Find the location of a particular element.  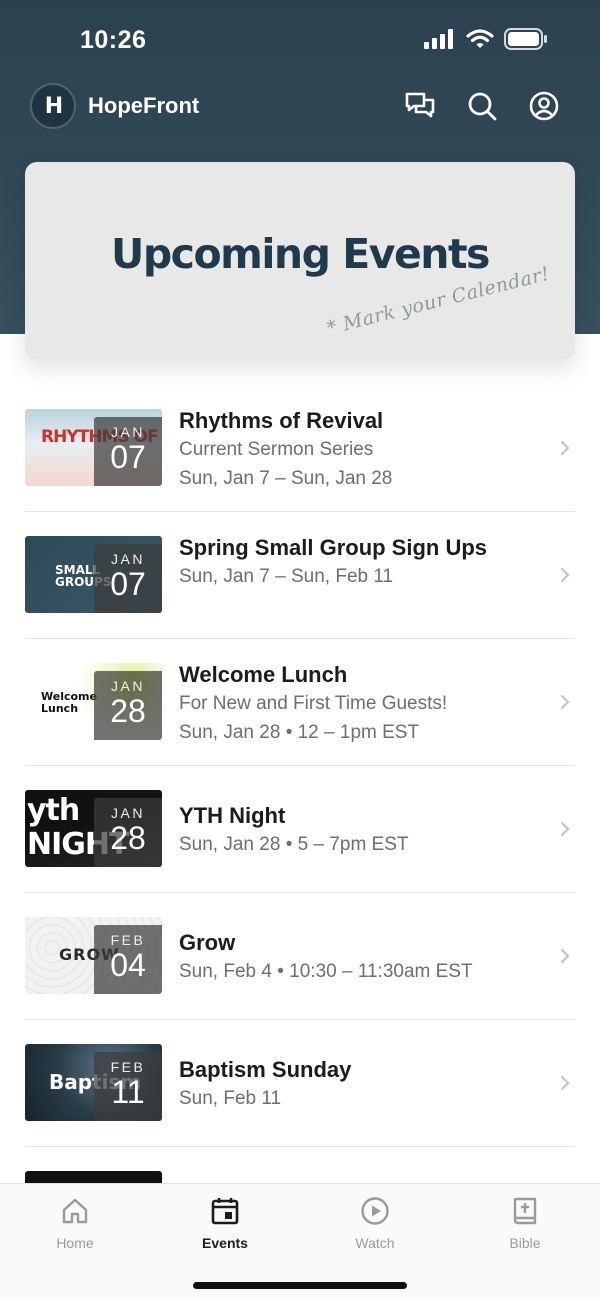

date-badge: FEB 04 is located at coordinates (128, 959).